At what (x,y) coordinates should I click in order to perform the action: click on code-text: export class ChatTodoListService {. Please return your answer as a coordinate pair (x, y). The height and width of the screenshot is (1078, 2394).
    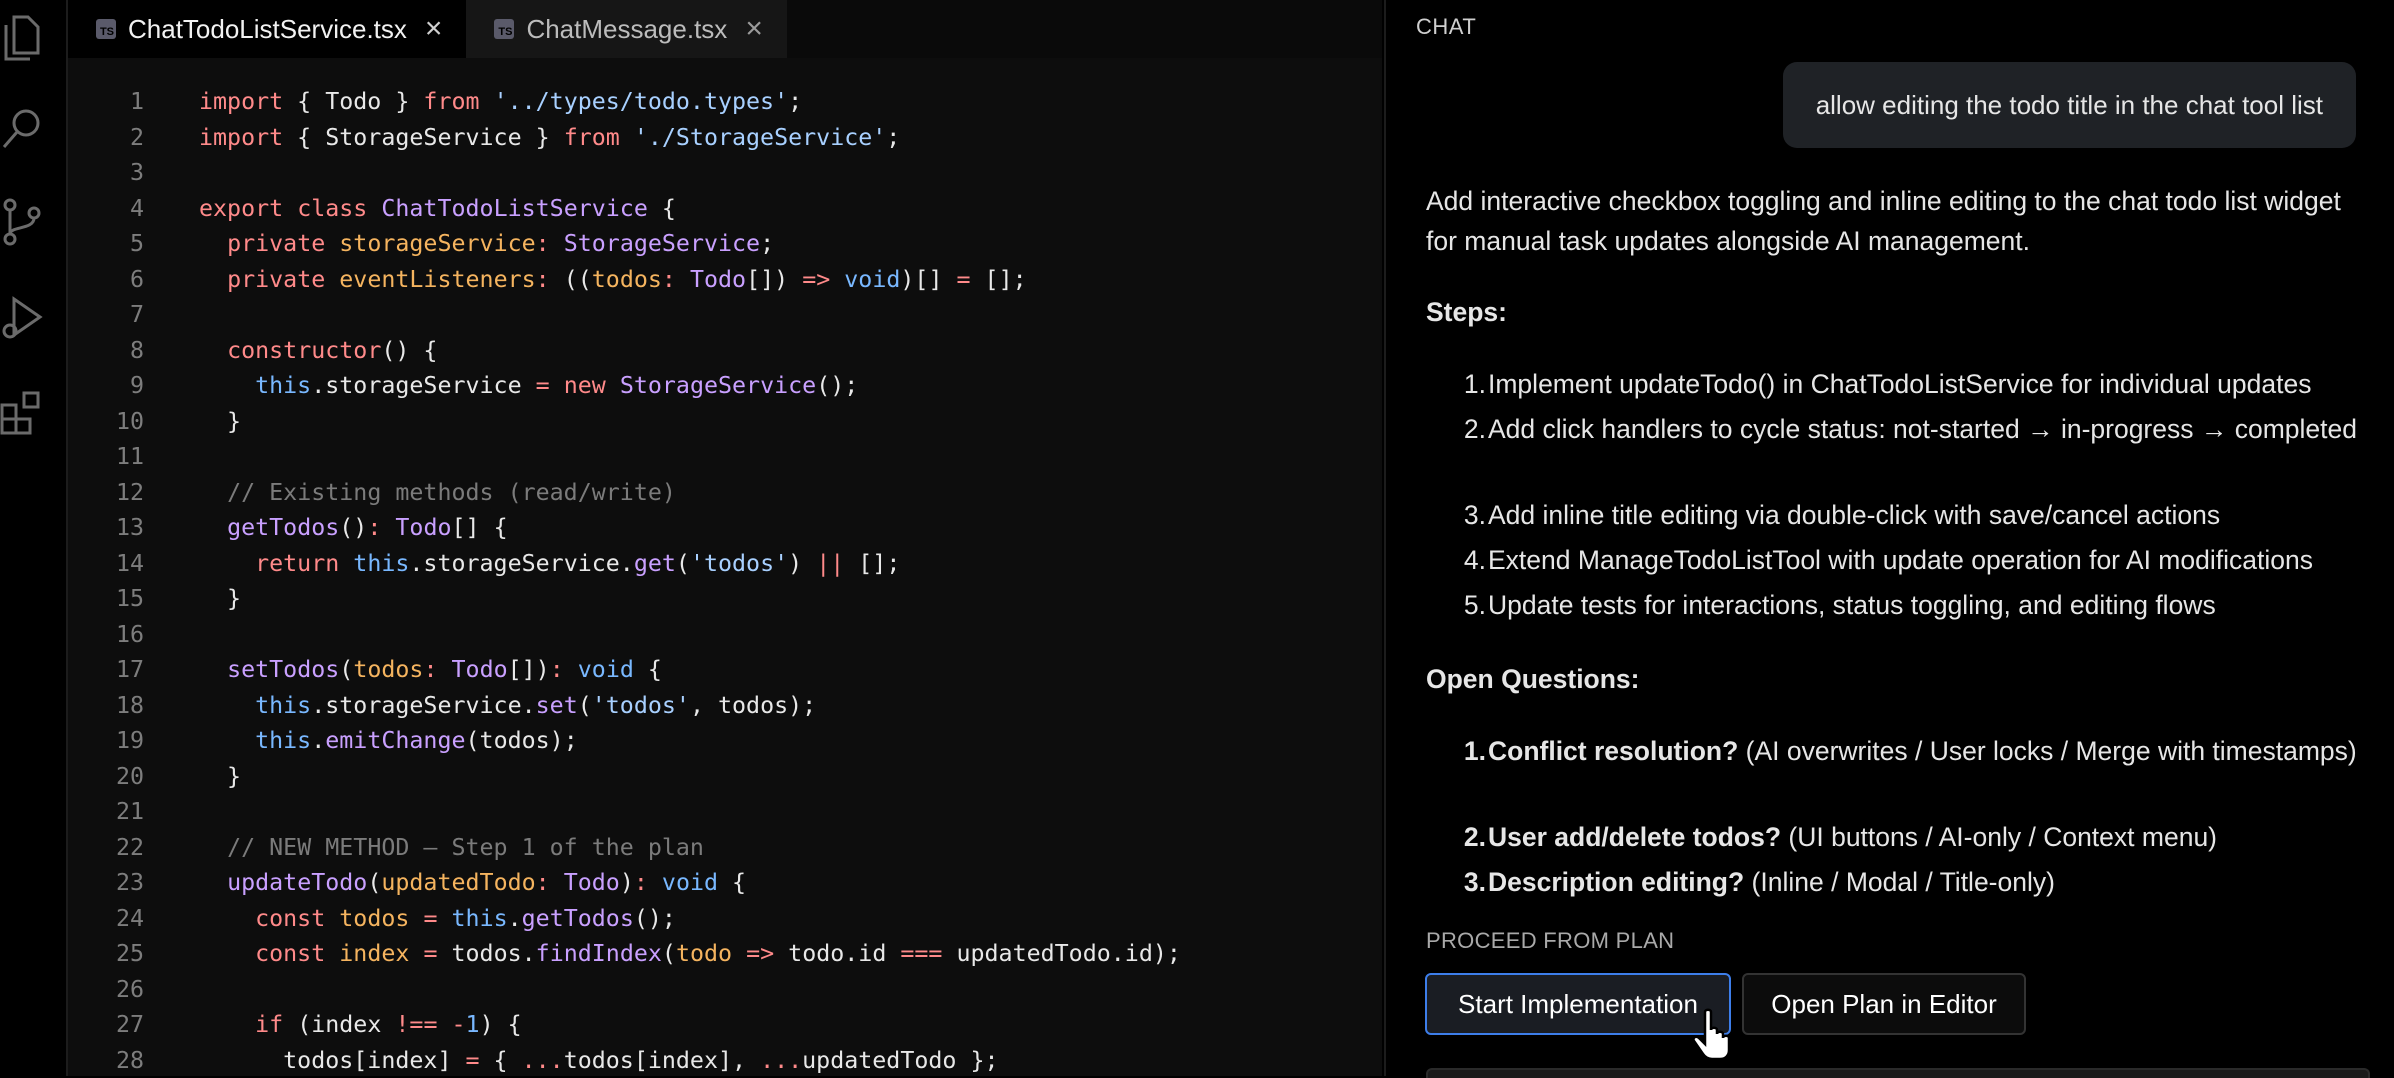
    Looking at the image, I should click on (437, 209).